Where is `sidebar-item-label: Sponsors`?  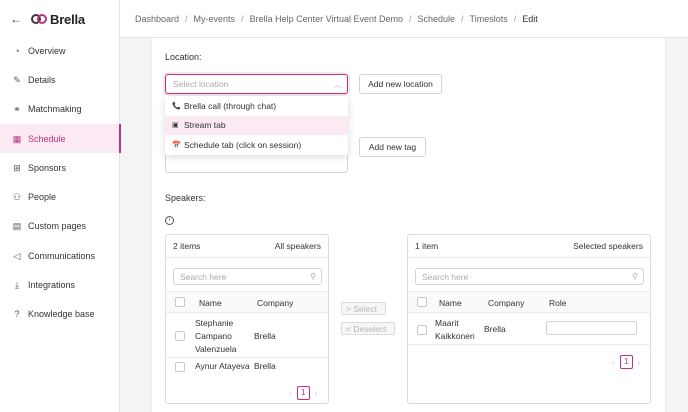
sidebar-item-label: Sponsors is located at coordinates (47, 167).